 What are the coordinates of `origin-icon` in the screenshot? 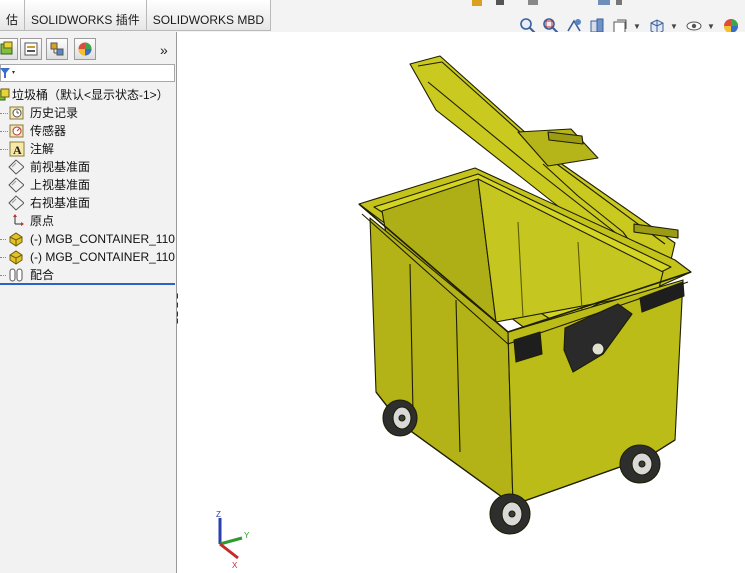 It's located at (18, 220).